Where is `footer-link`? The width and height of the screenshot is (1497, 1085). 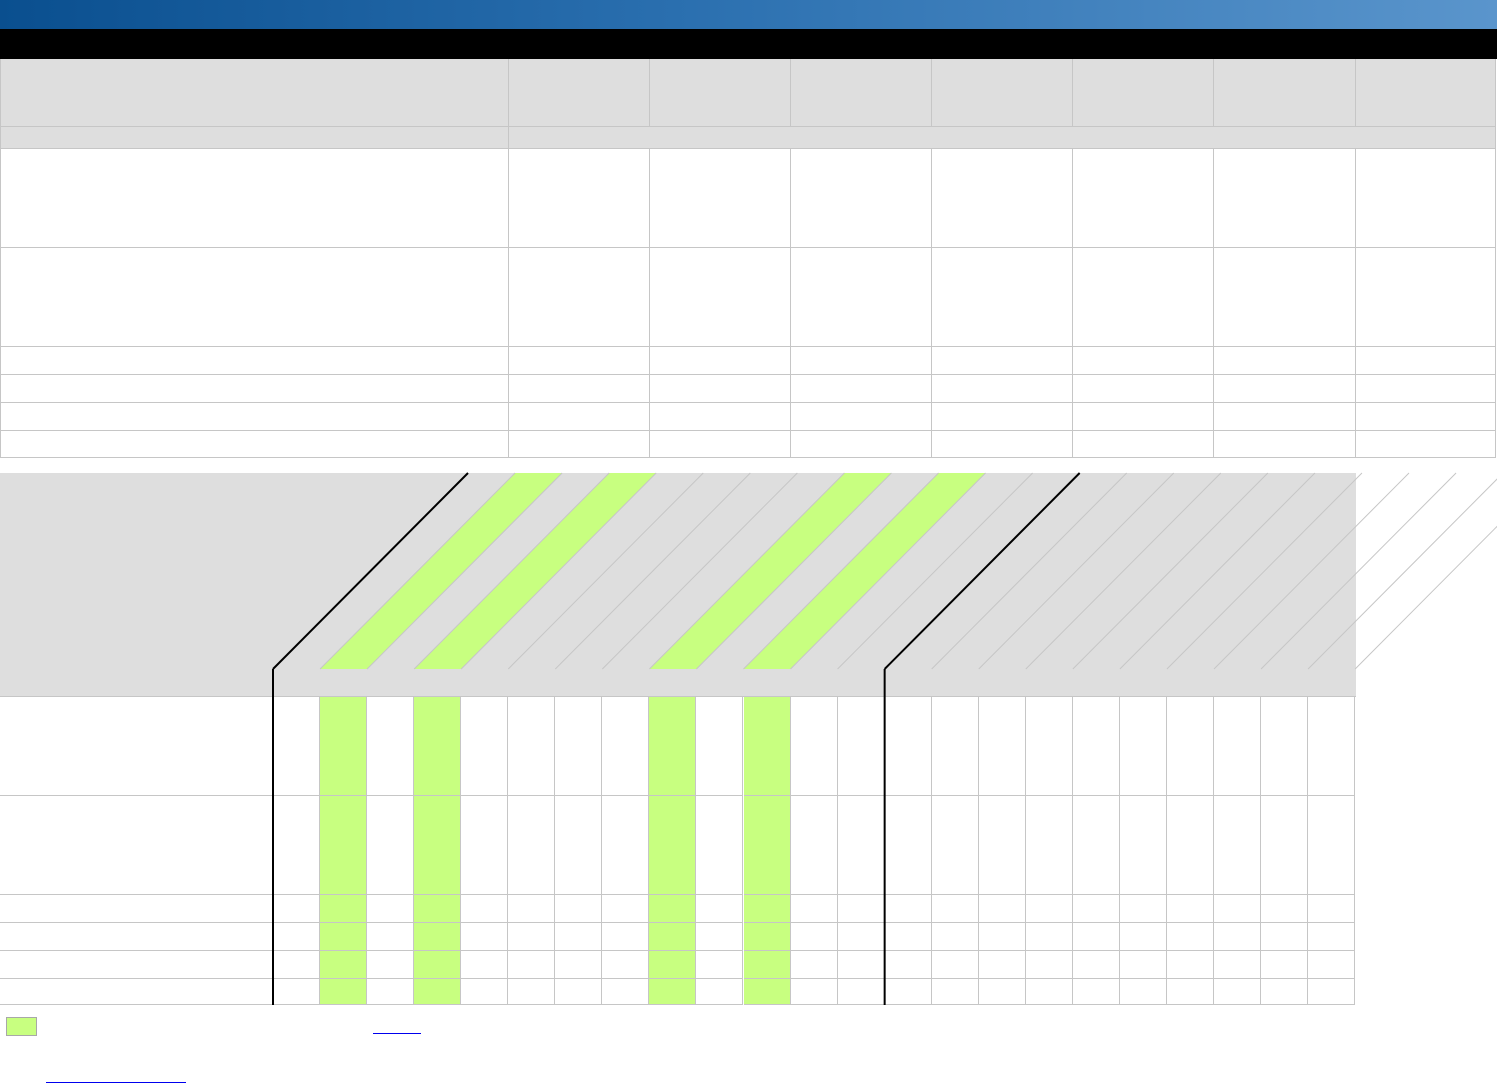
footer-link is located at coordinates (116, 1082).